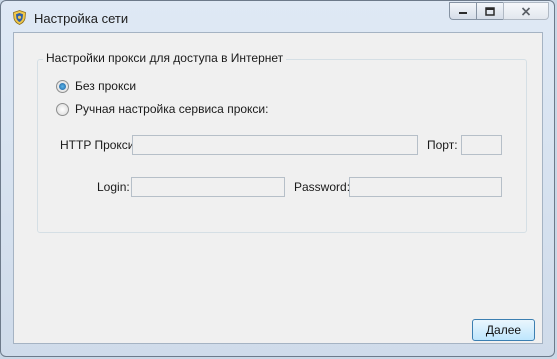 The height and width of the screenshot is (359, 557). I want to click on minimize-icon, so click(463, 13).